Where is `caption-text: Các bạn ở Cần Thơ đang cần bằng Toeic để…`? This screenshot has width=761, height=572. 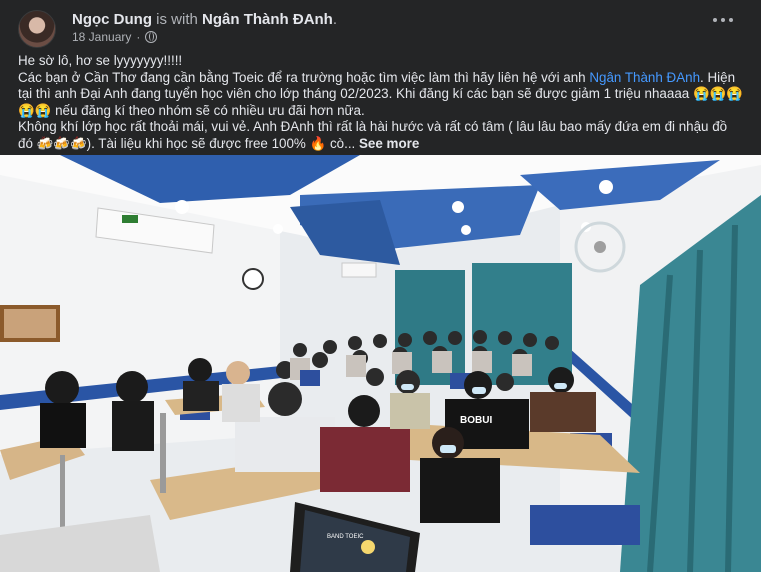 caption-text: Các bạn ở Cần Thơ đang cần bằng Toeic để… is located at coordinates (304, 77).